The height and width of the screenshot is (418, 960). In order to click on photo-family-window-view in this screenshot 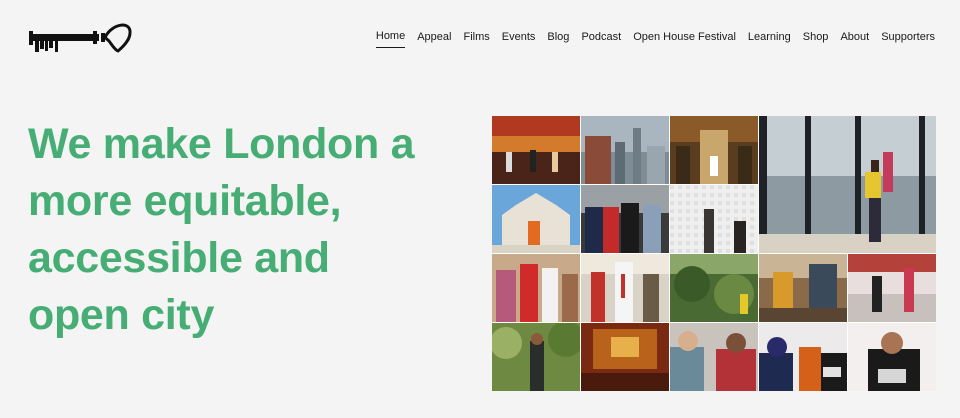, I will do `click(847, 184)`.